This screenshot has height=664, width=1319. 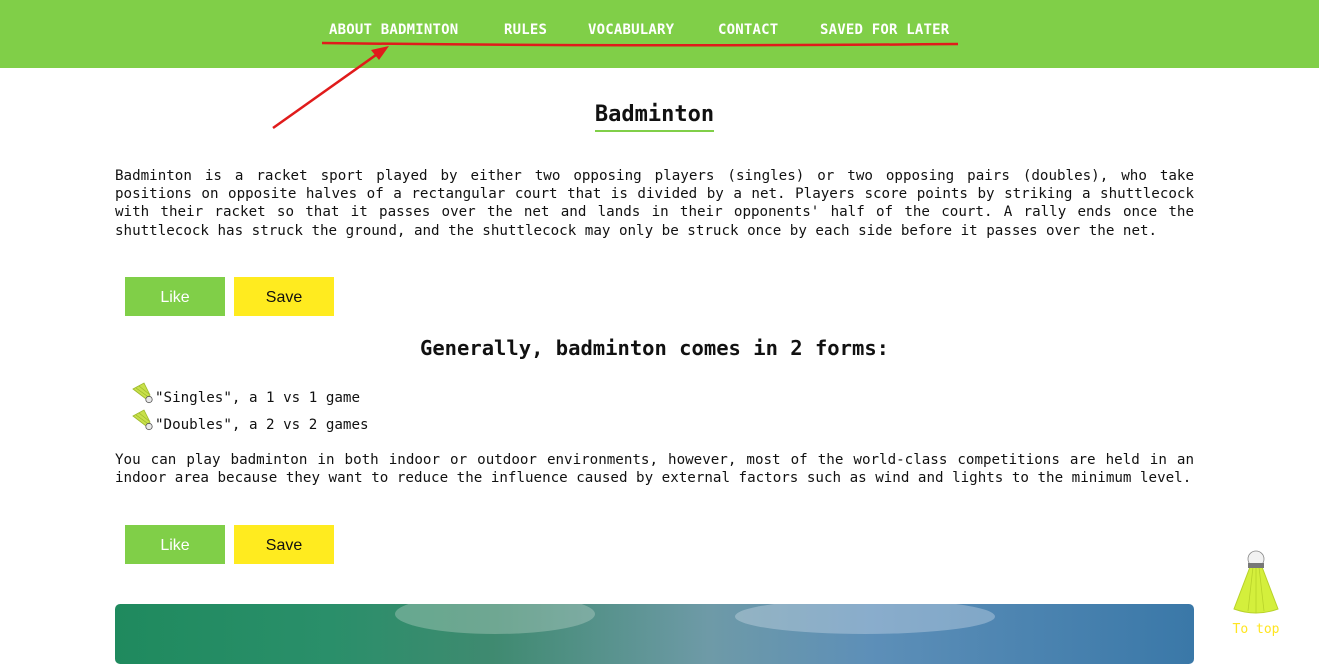 I want to click on list-item: "Singles", a 1 vs 1 game, so click(x=245, y=395).